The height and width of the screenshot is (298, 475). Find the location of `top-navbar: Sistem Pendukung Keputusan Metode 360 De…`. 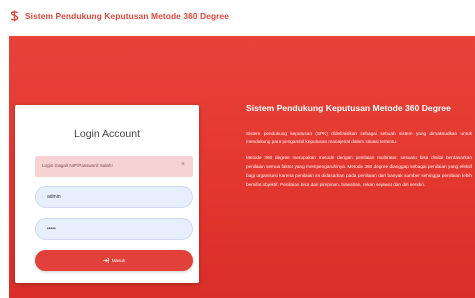

top-navbar: Sistem Pendukung Keputusan Metode 360 De… is located at coordinates (237, 18).